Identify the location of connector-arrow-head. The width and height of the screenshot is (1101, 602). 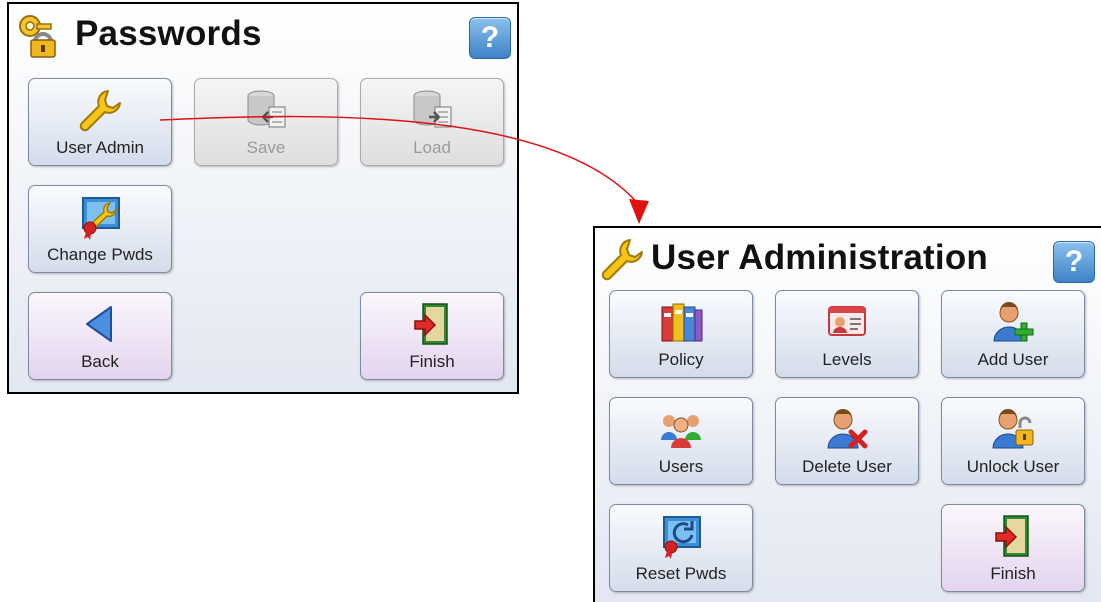
(639, 211).